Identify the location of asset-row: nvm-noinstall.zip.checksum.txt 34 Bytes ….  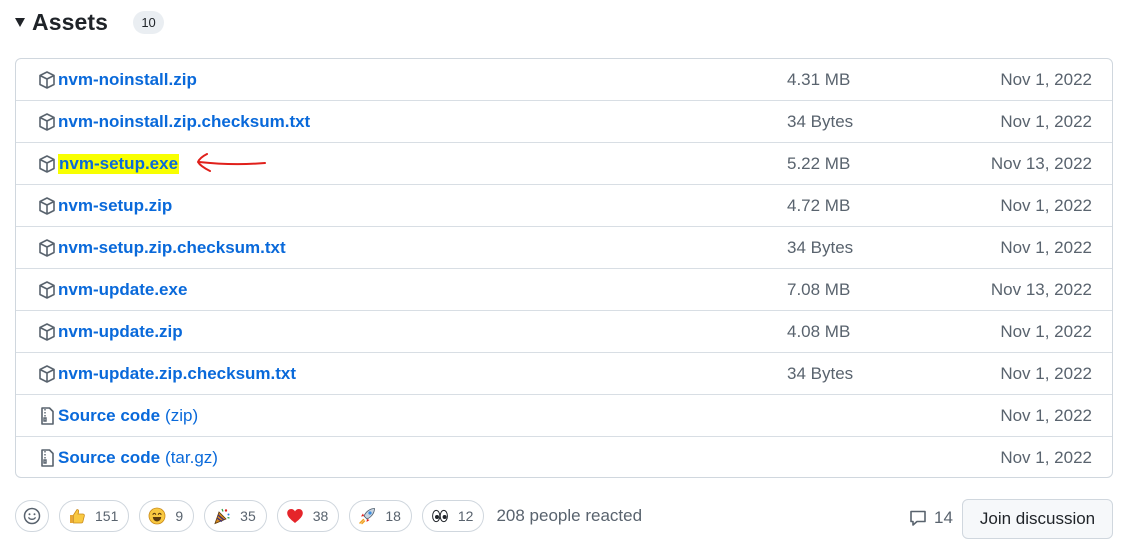
(564, 122).